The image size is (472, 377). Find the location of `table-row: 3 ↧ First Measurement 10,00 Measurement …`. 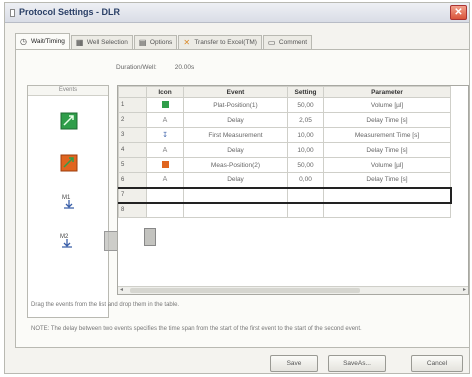

table-row: 3 ↧ First Measurement 10,00 Measurement … is located at coordinates (284, 135).